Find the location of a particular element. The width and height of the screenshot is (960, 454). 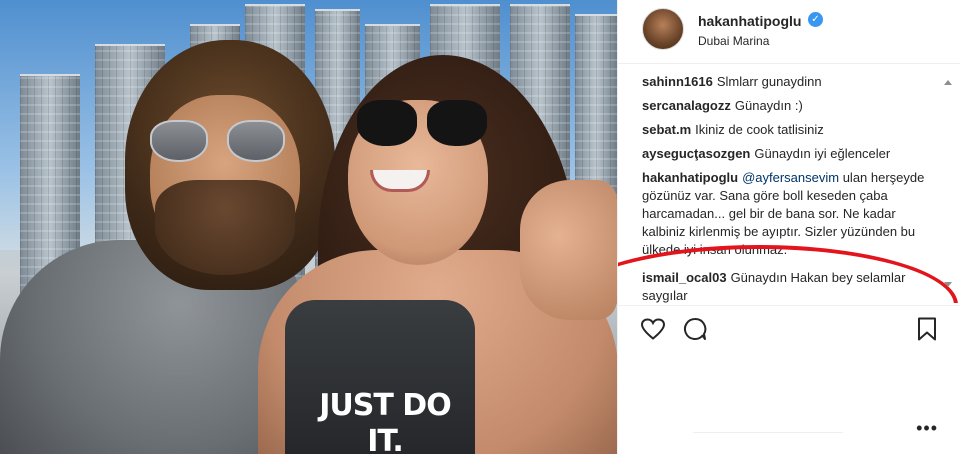

avatar is located at coordinates (663, 29).